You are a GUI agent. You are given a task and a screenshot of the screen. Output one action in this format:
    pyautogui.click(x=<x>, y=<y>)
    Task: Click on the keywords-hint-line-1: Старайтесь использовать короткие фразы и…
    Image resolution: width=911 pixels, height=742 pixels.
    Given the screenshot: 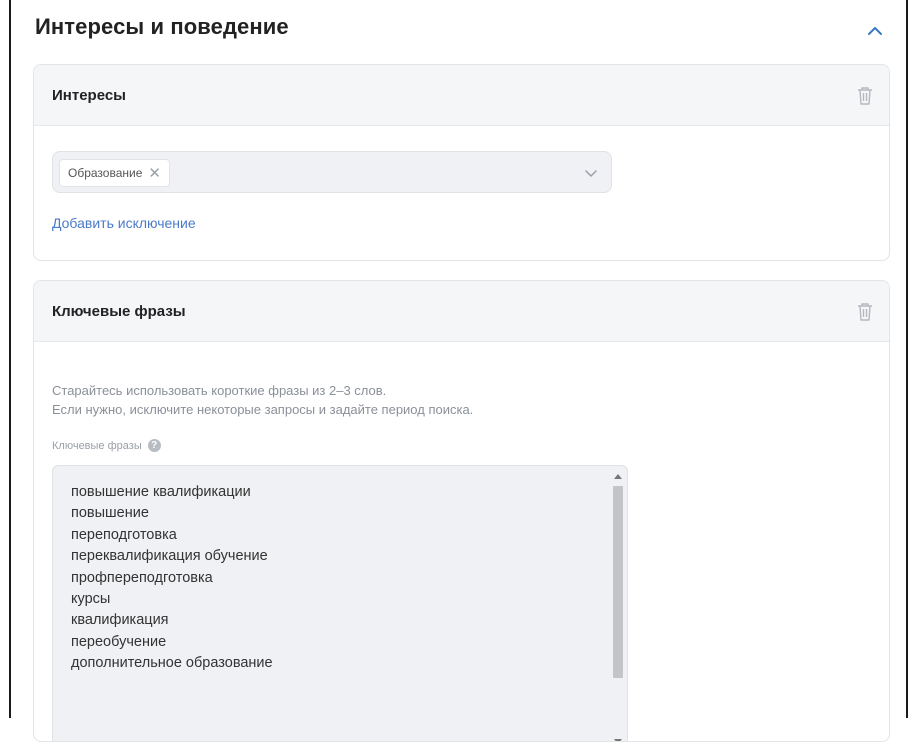 What is the action you would take?
    pyautogui.click(x=219, y=390)
    